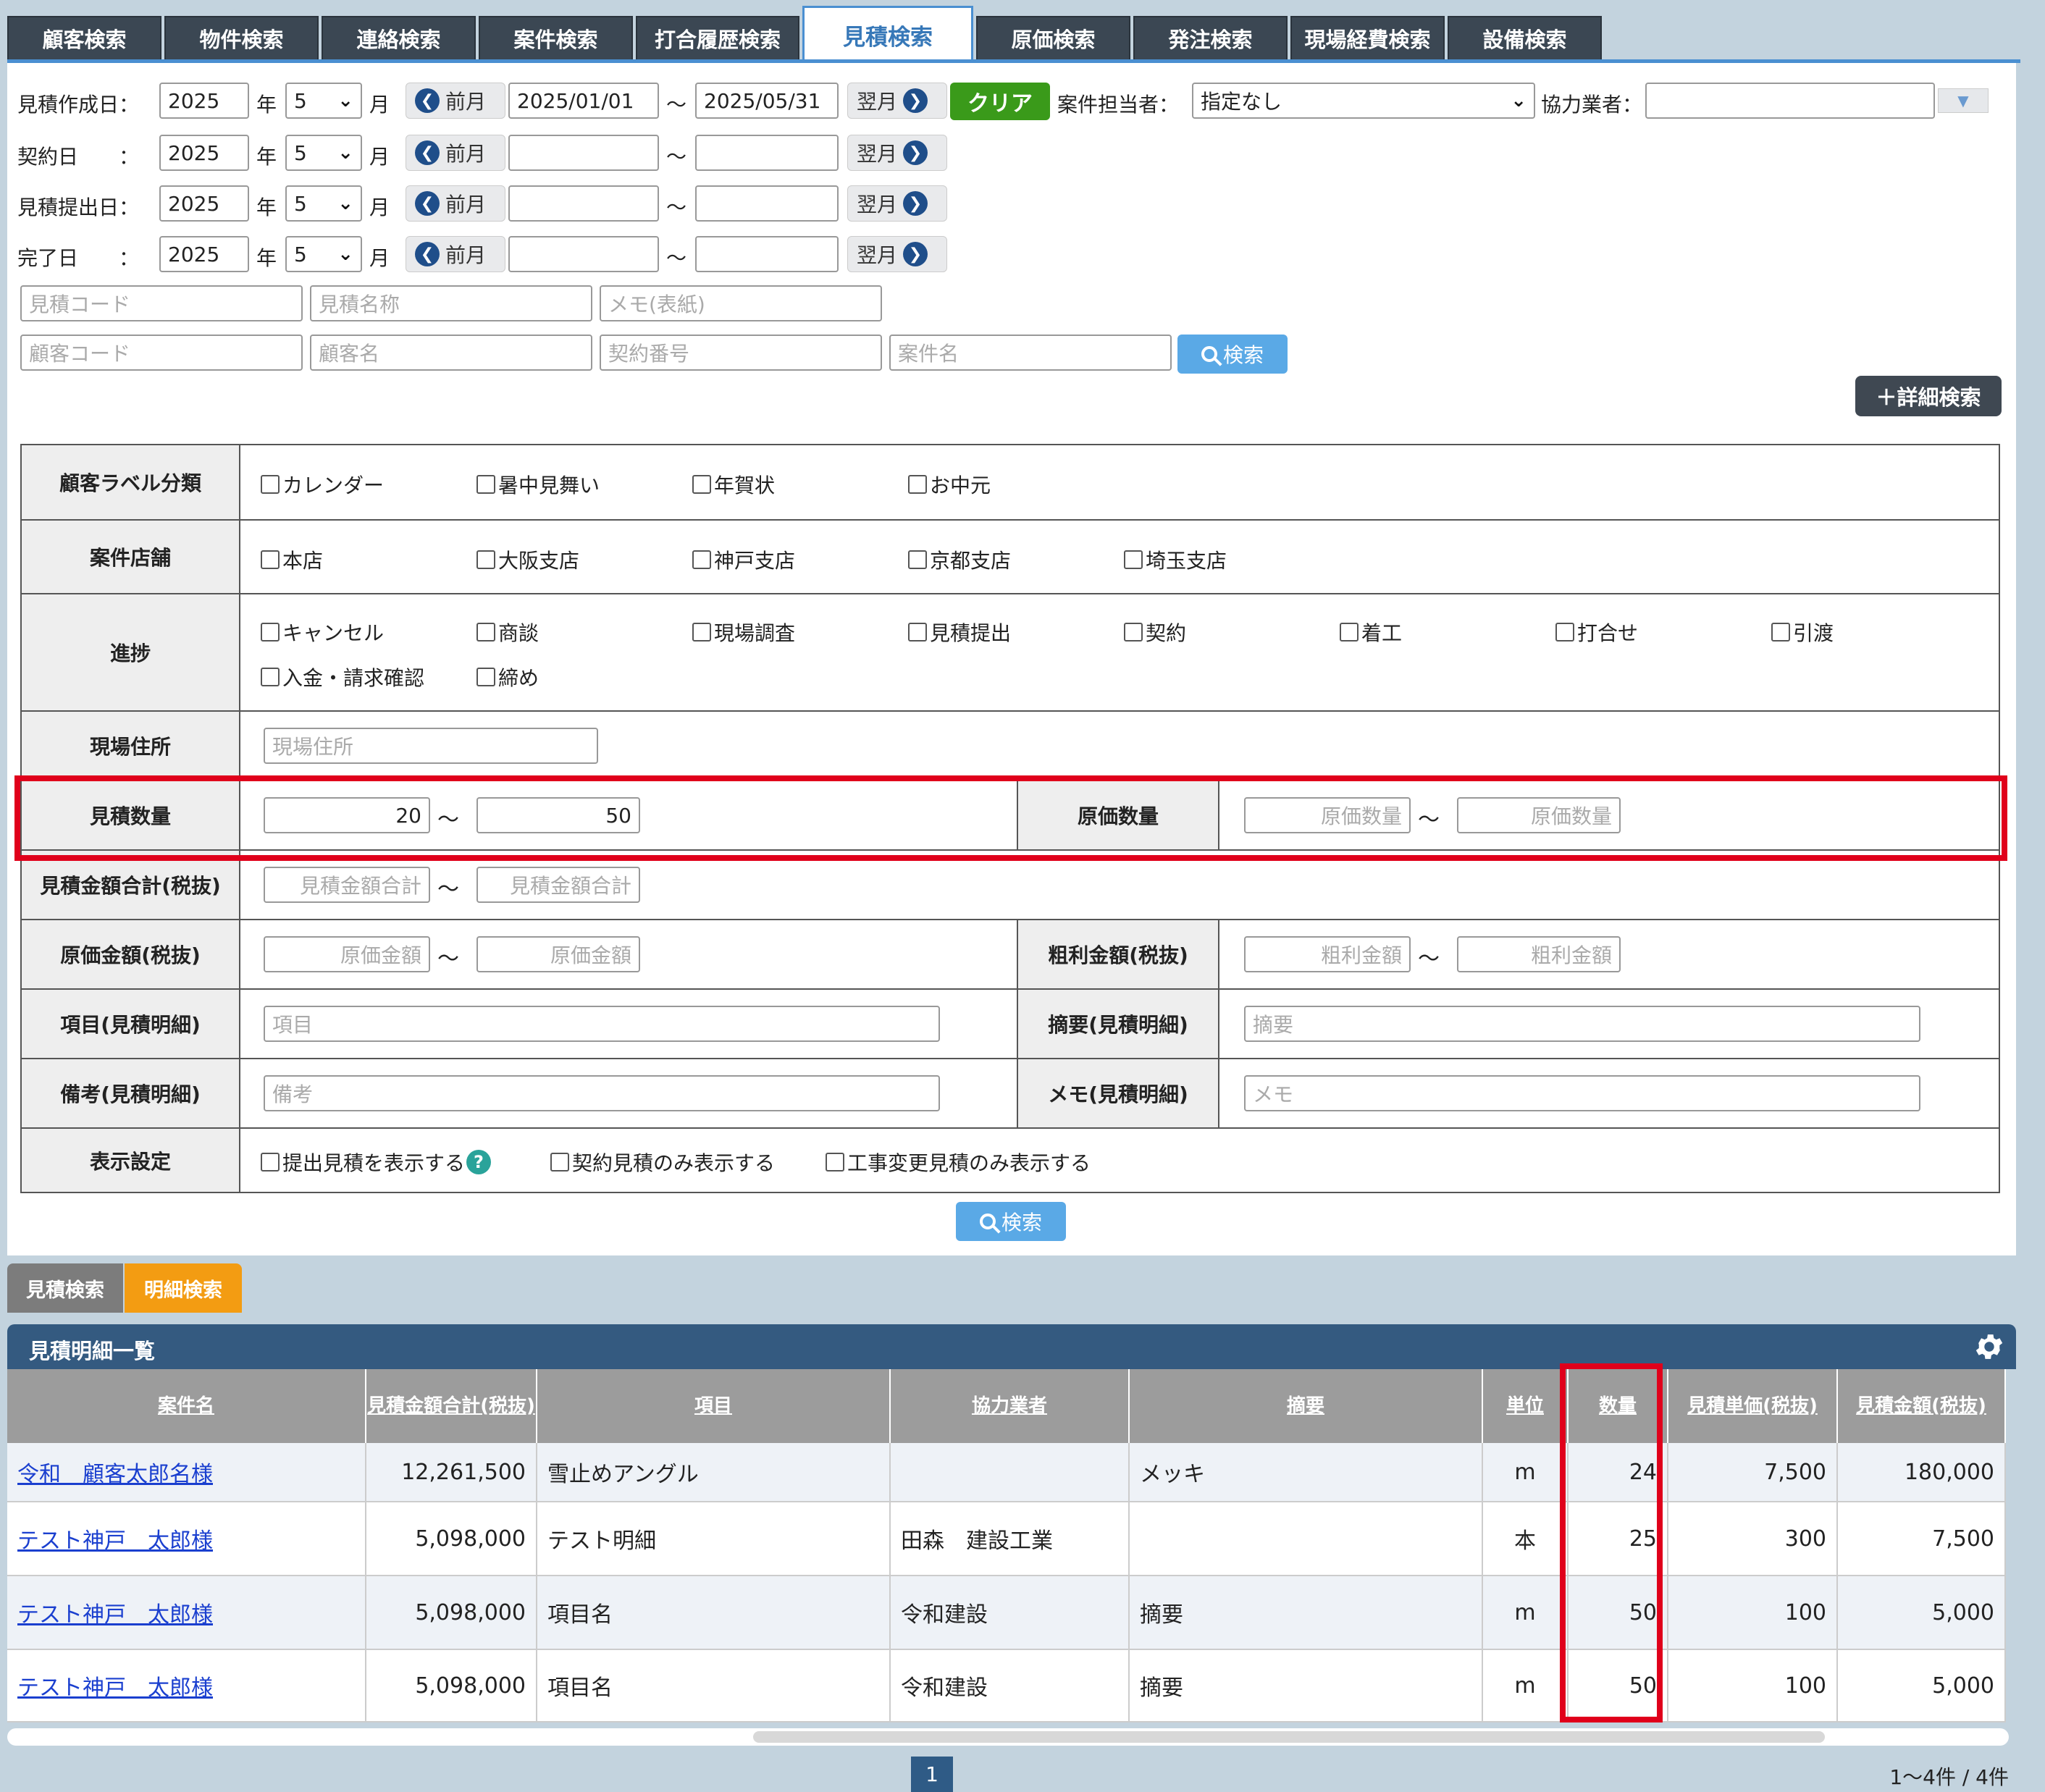 This screenshot has height=1792, width=2045. I want to click on column-header-summary: 摘要, so click(1306, 1406).